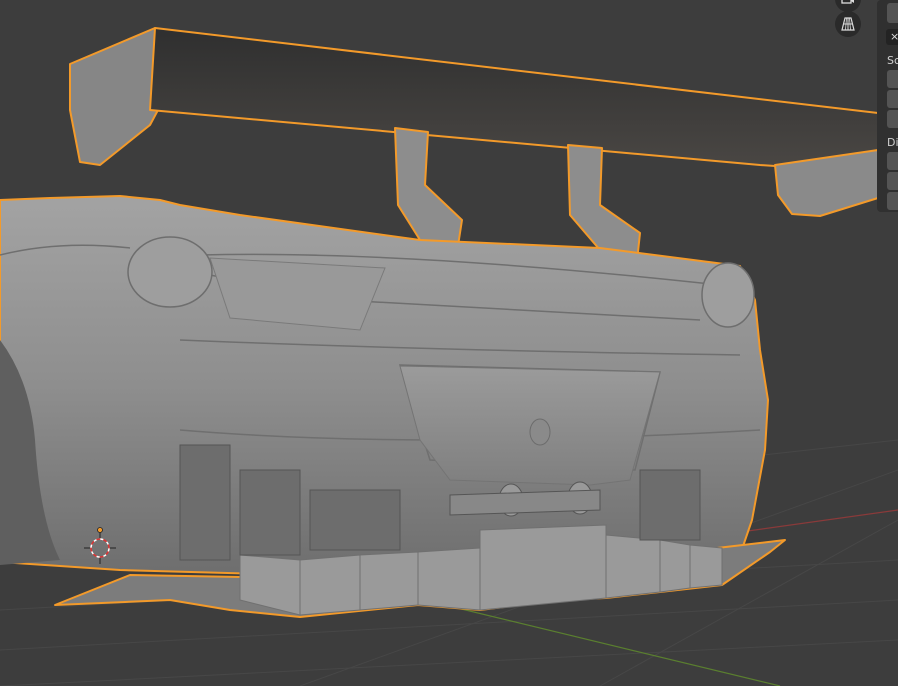 The height and width of the screenshot is (686, 898). What do you see at coordinates (892, 37) in the screenshot?
I see `close-panel-button: ×` at bounding box center [892, 37].